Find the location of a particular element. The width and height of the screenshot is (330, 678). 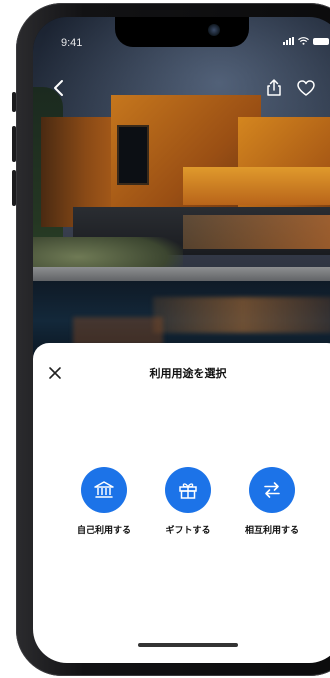

swap-arrows-icon is located at coordinates (272, 490).